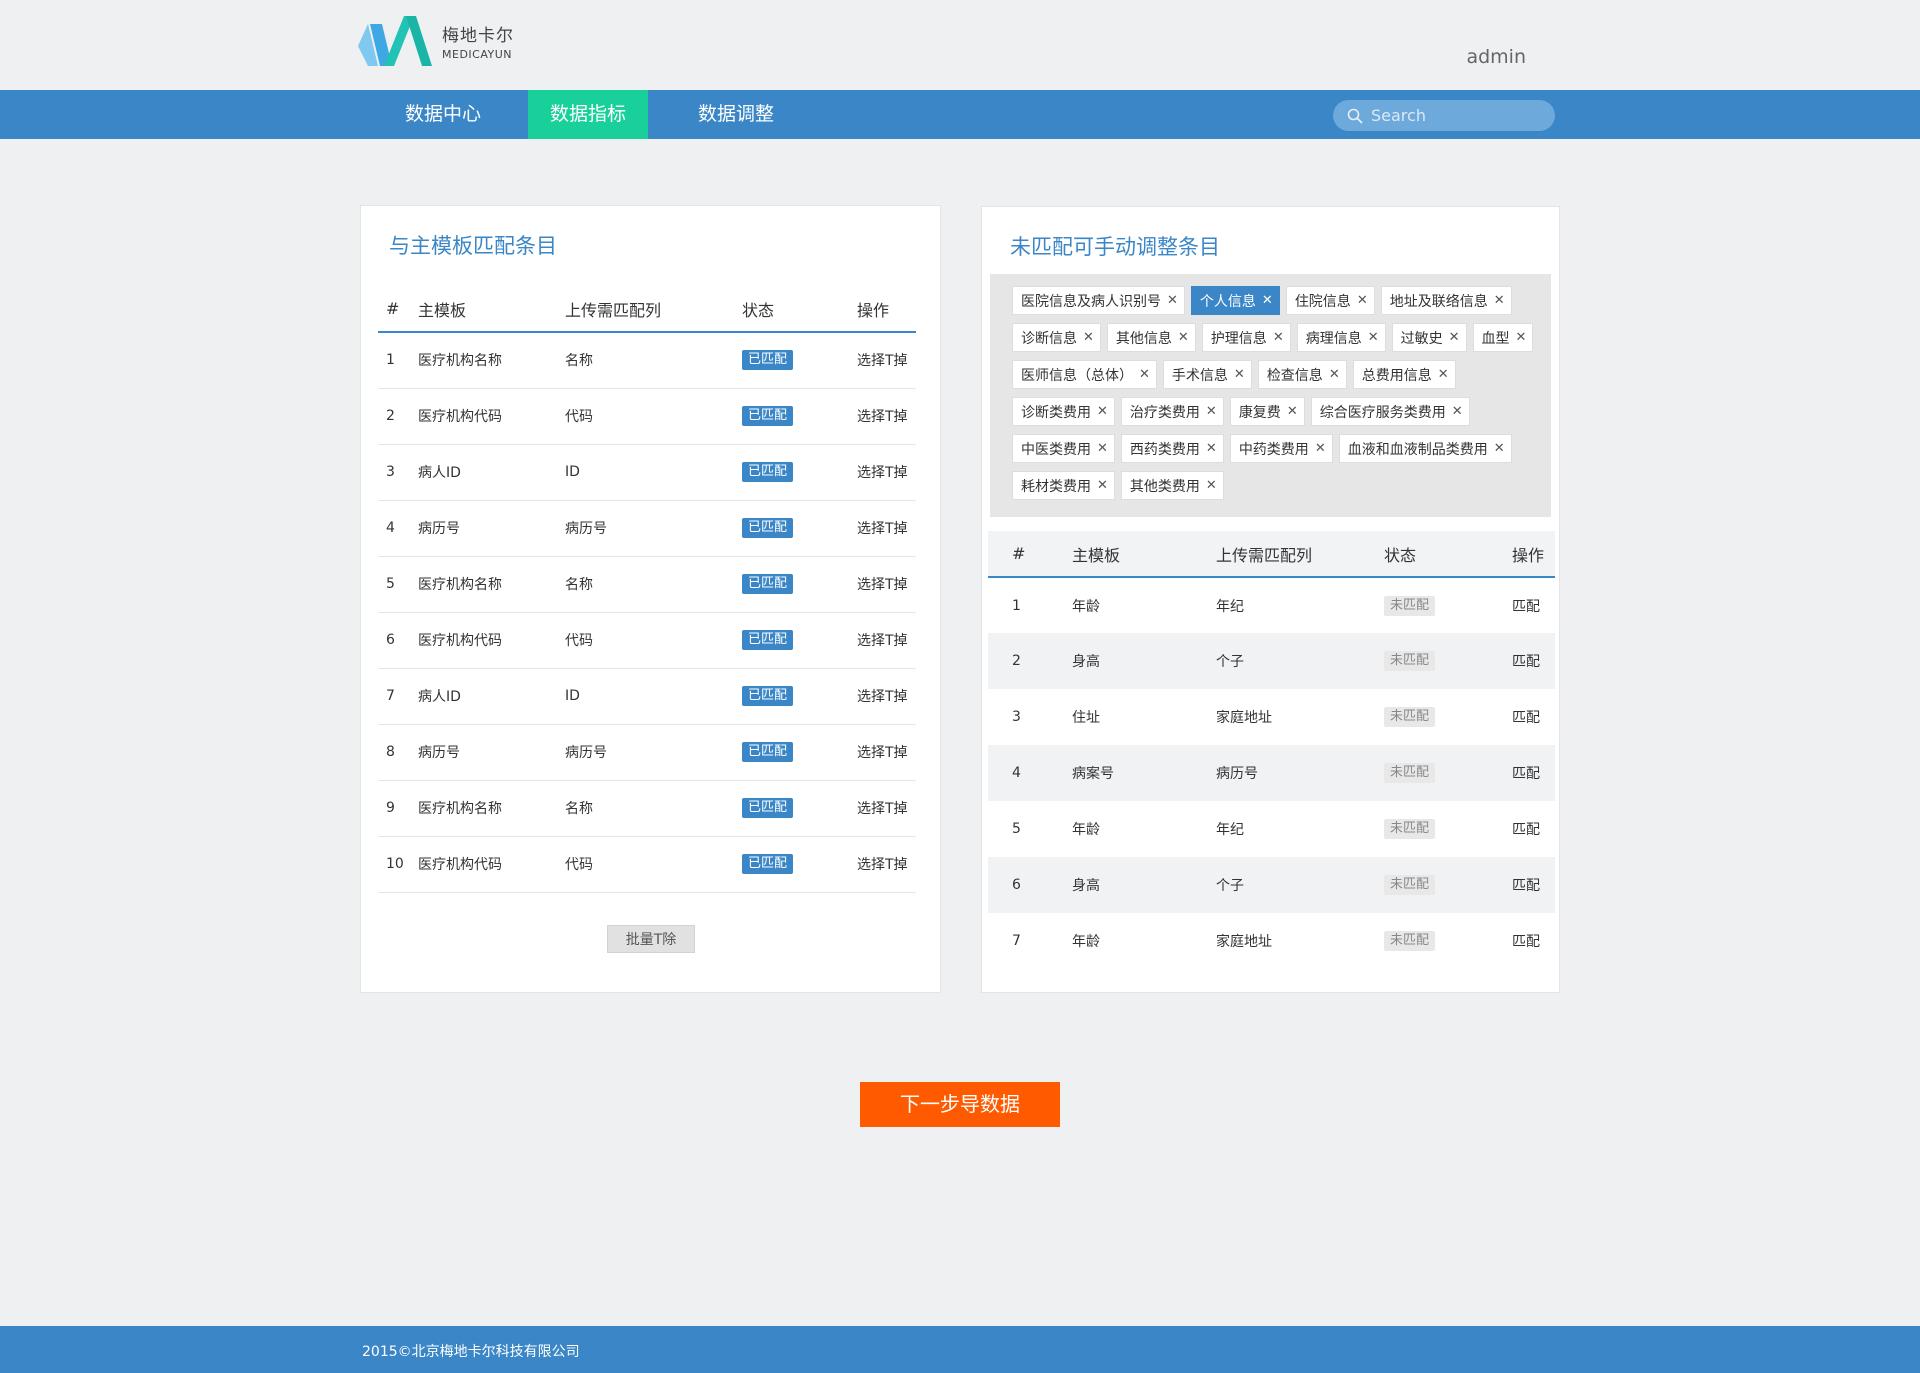 The height and width of the screenshot is (1373, 1920). What do you see at coordinates (1496, 57) in the screenshot?
I see `user-name: admin` at bounding box center [1496, 57].